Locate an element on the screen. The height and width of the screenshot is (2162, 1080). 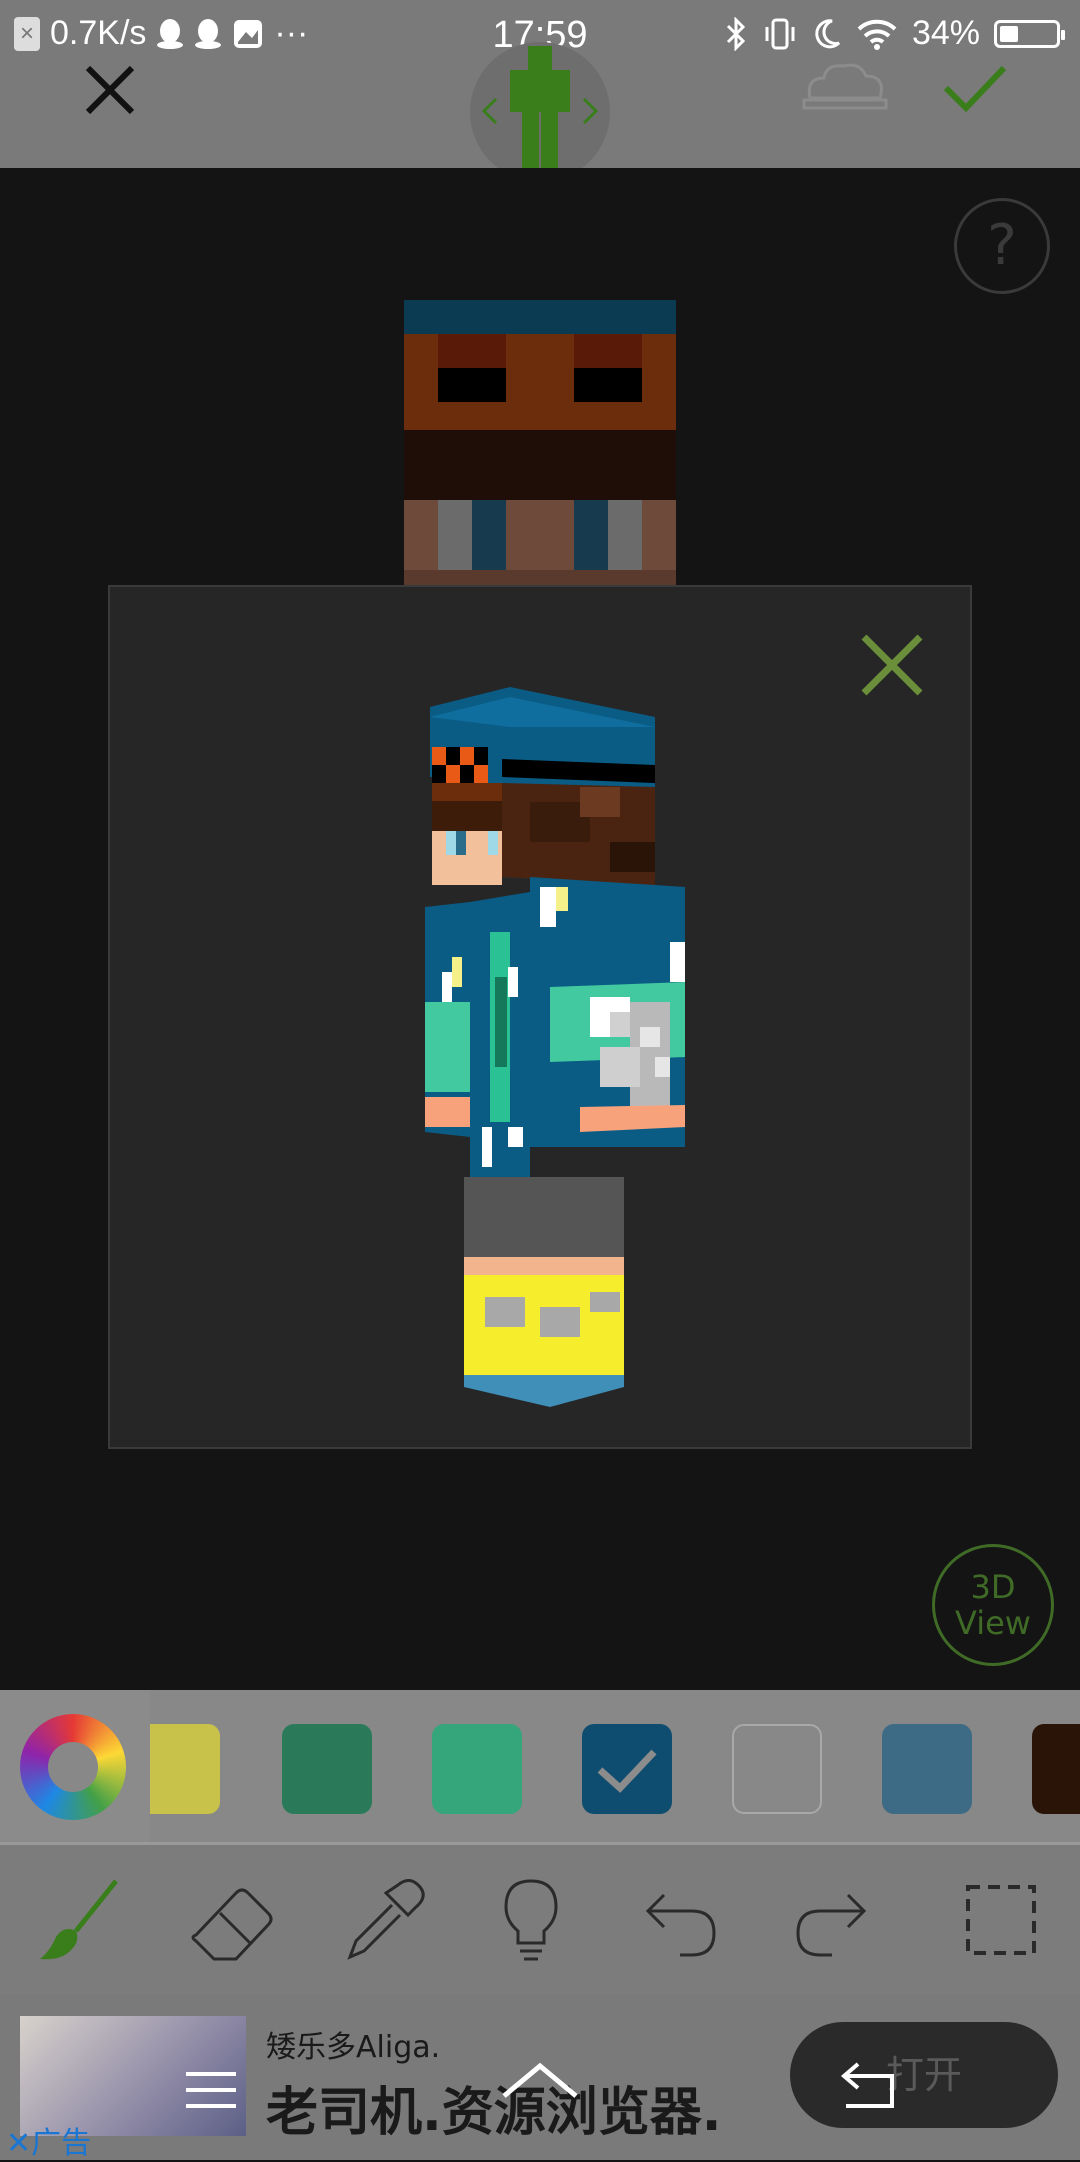
color-swatch-selected is located at coordinates (627, 1769).